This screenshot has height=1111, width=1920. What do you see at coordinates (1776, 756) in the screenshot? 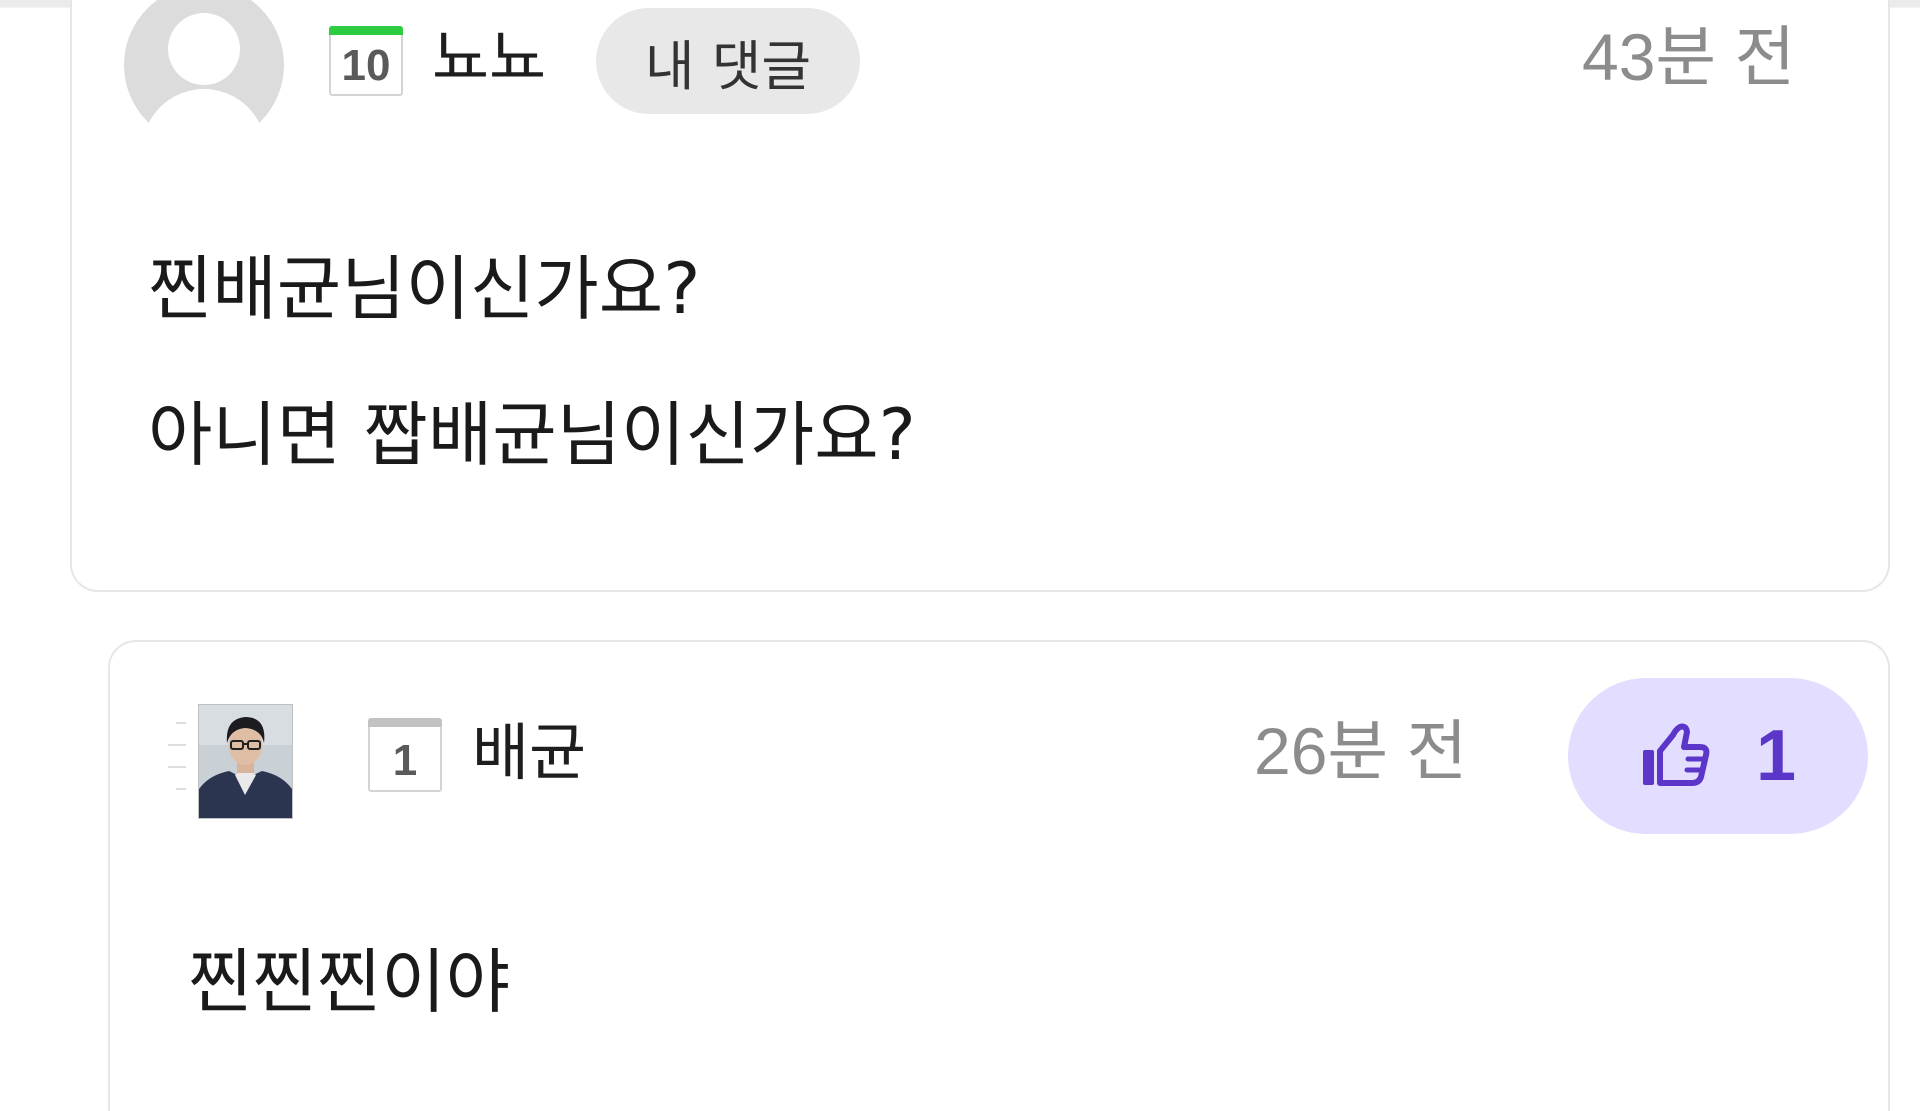
I see `like-count: 1` at bounding box center [1776, 756].